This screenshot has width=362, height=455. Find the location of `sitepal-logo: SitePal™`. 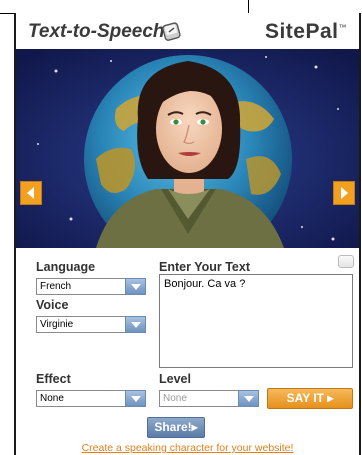

sitepal-logo: SitePal™ is located at coordinates (305, 31).